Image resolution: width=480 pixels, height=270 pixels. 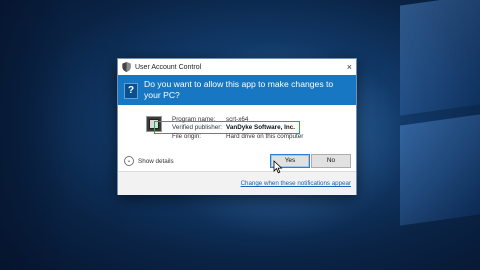 I want to click on show-details-toggle: ⌄ Show details, so click(x=149, y=161).